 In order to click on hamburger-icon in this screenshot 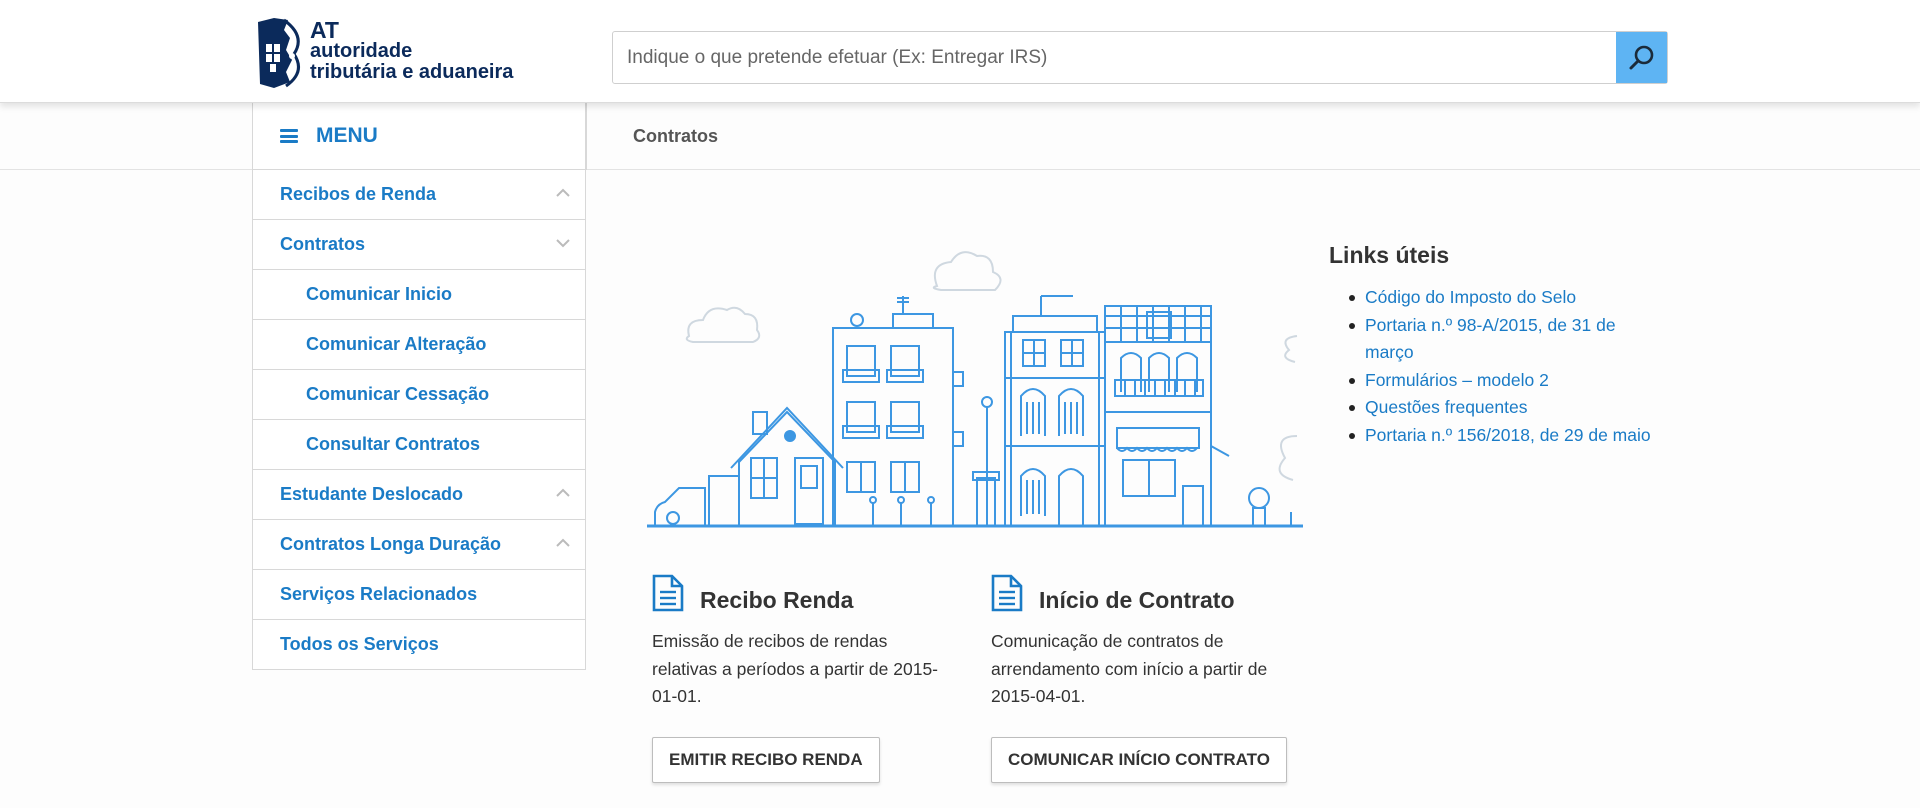, I will do `click(289, 136)`.